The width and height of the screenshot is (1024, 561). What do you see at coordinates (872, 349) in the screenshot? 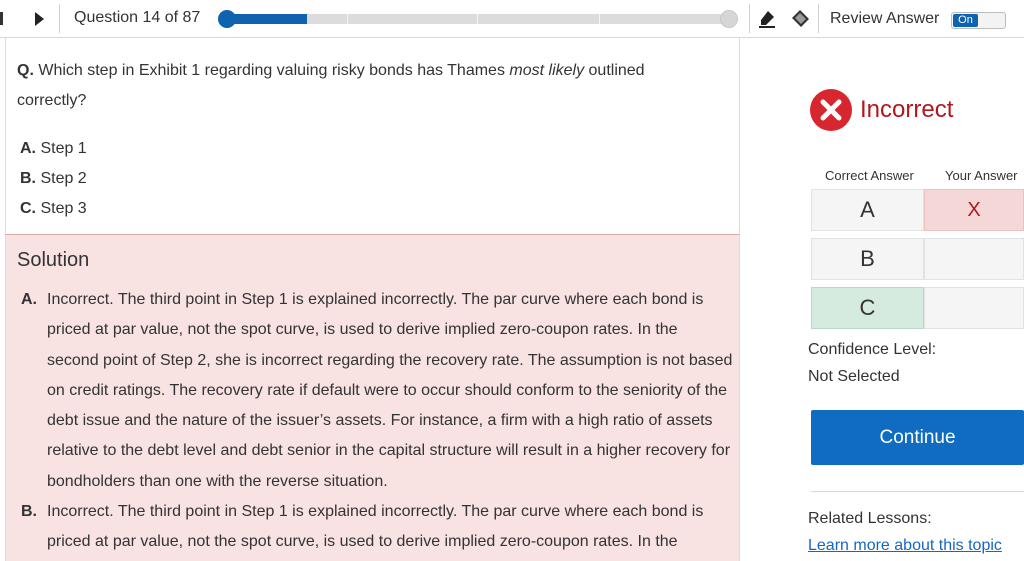
I see `confidence-label: Confidence Level:` at bounding box center [872, 349].